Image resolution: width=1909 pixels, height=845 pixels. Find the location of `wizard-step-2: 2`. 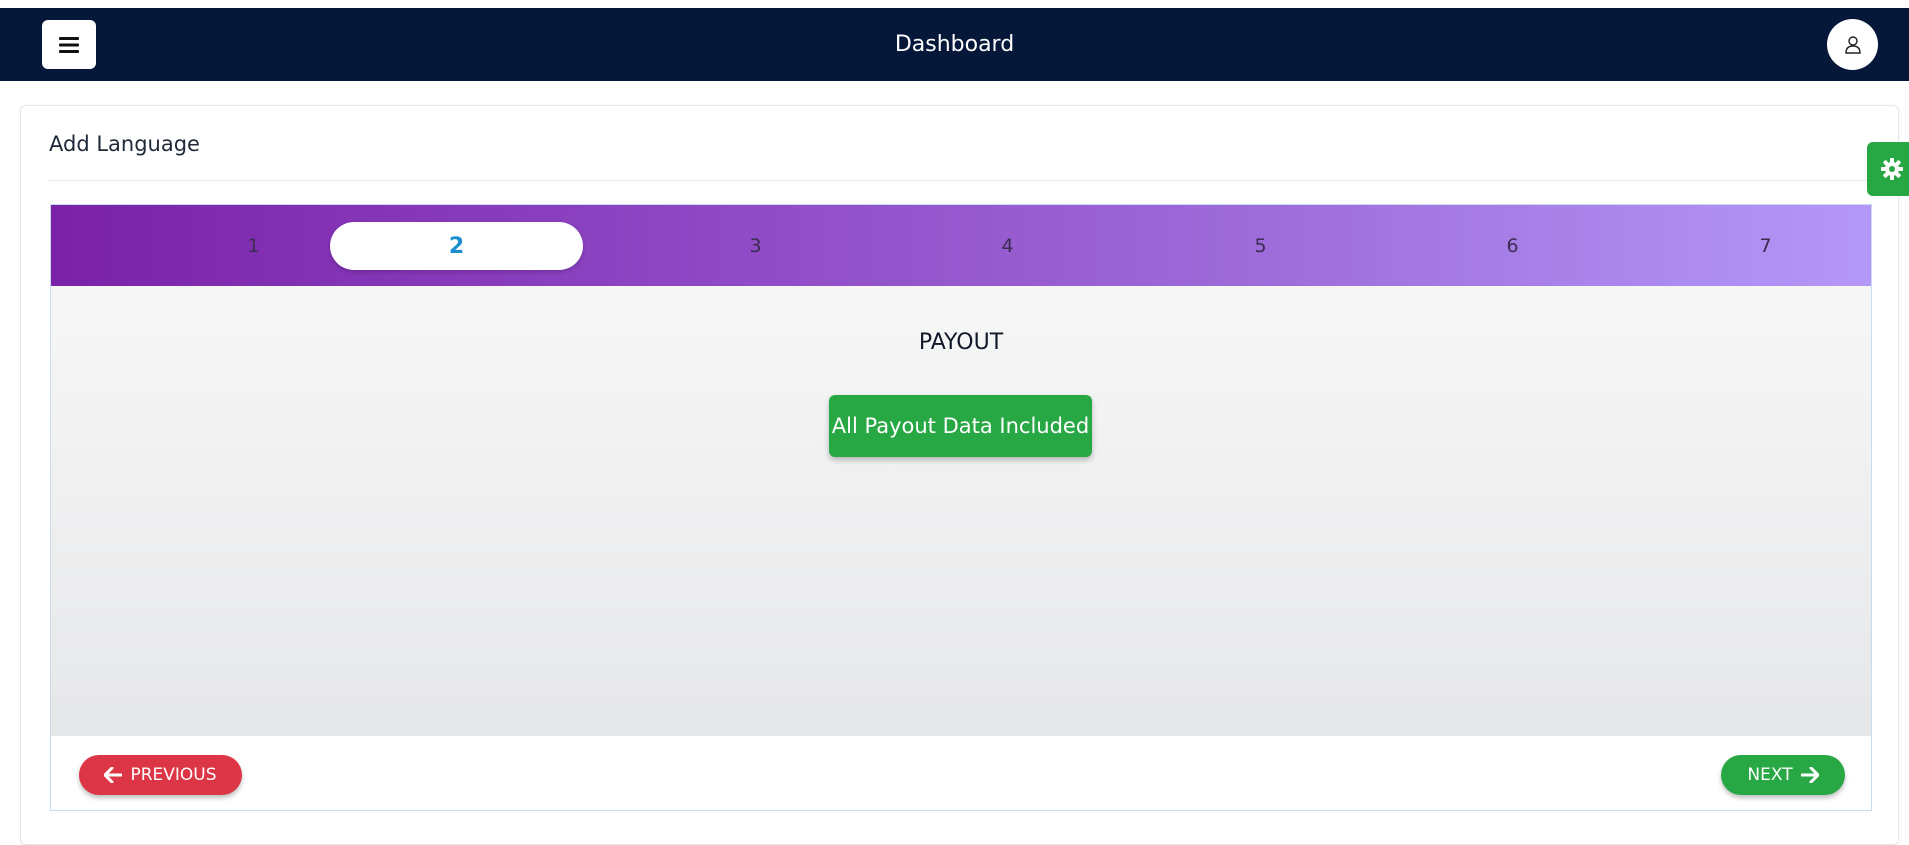

wizard-step-2: 2 is located at coordinates (456, 246).